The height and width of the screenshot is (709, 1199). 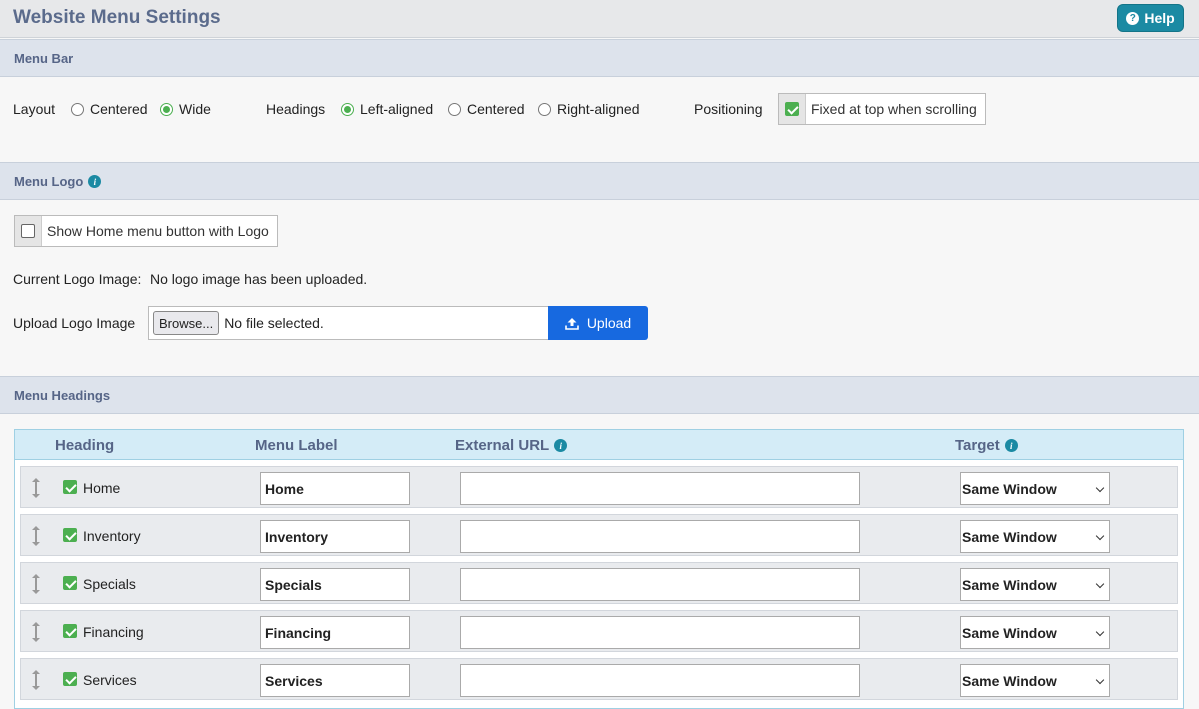 What do you see at coordinates (77, 279) in the screenshot?
I see `current-logo-label: Current Logo Image:` at bounding box center [77, 279].